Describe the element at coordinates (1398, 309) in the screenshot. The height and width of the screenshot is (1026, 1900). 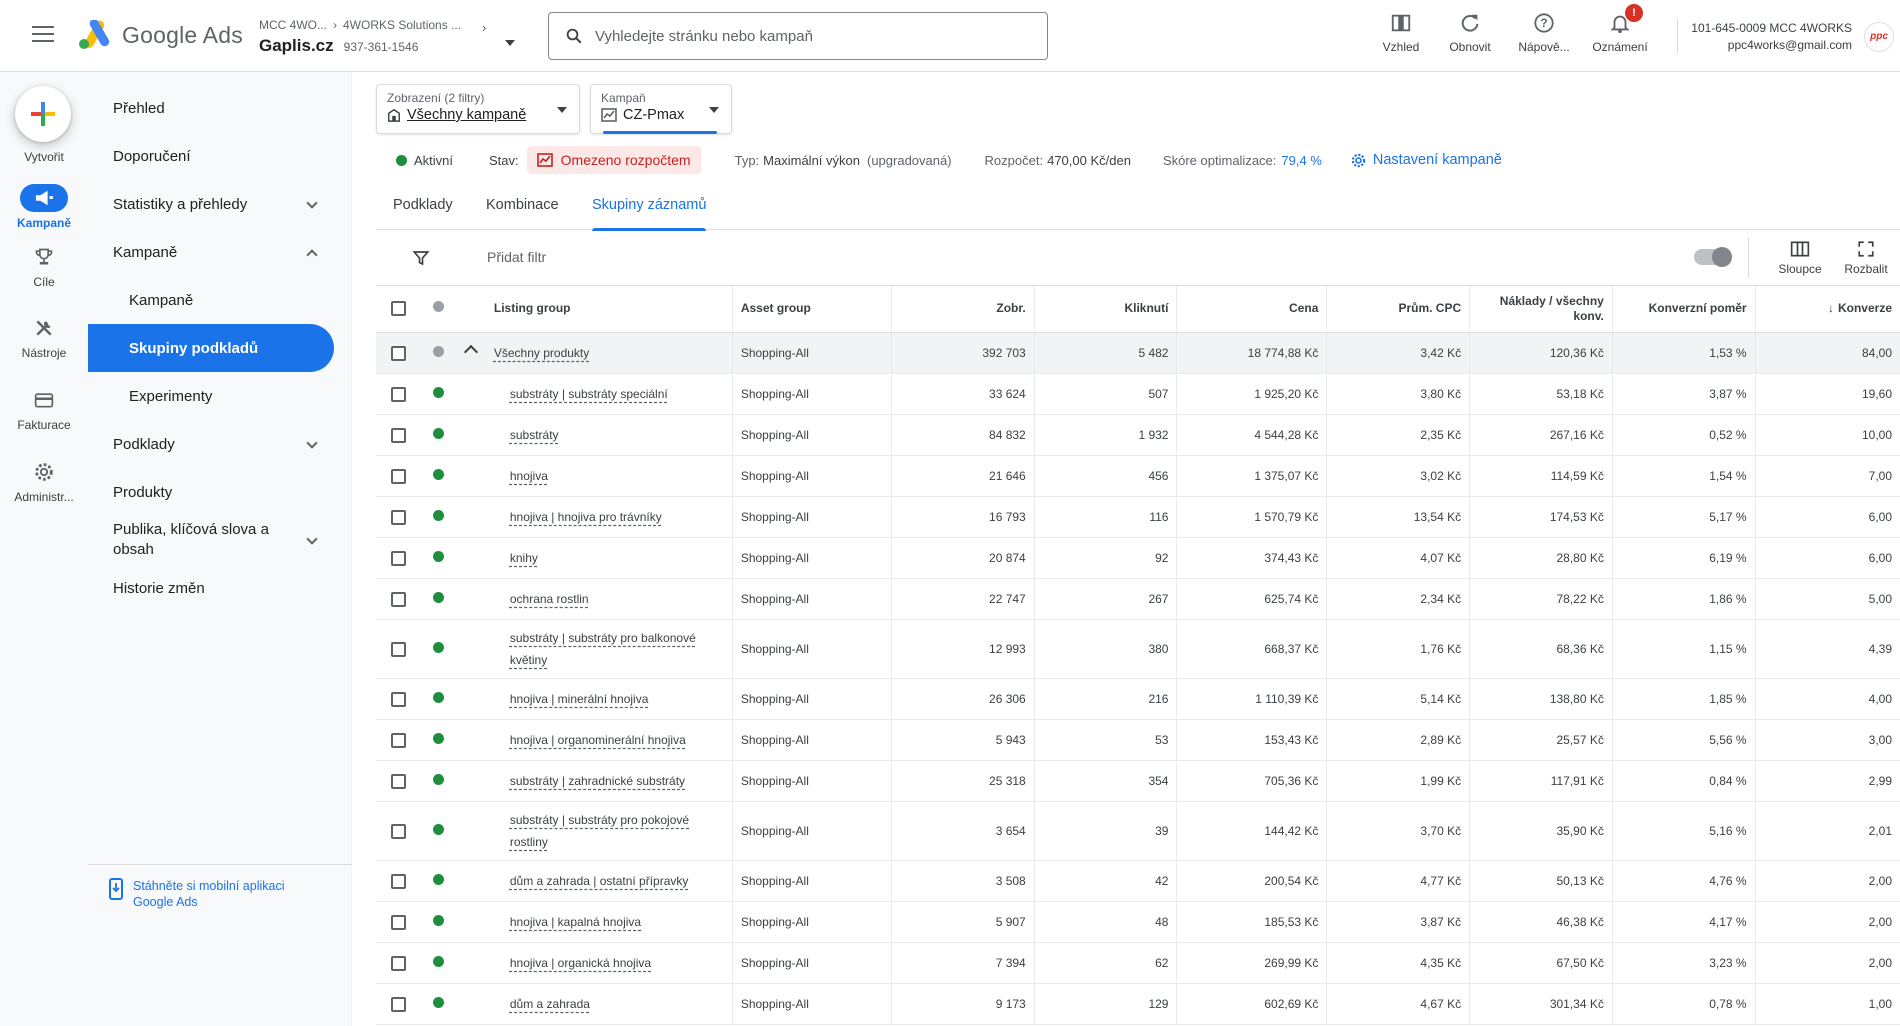
I see `col-header-avg-cpc: Prům. CPC` at that location.